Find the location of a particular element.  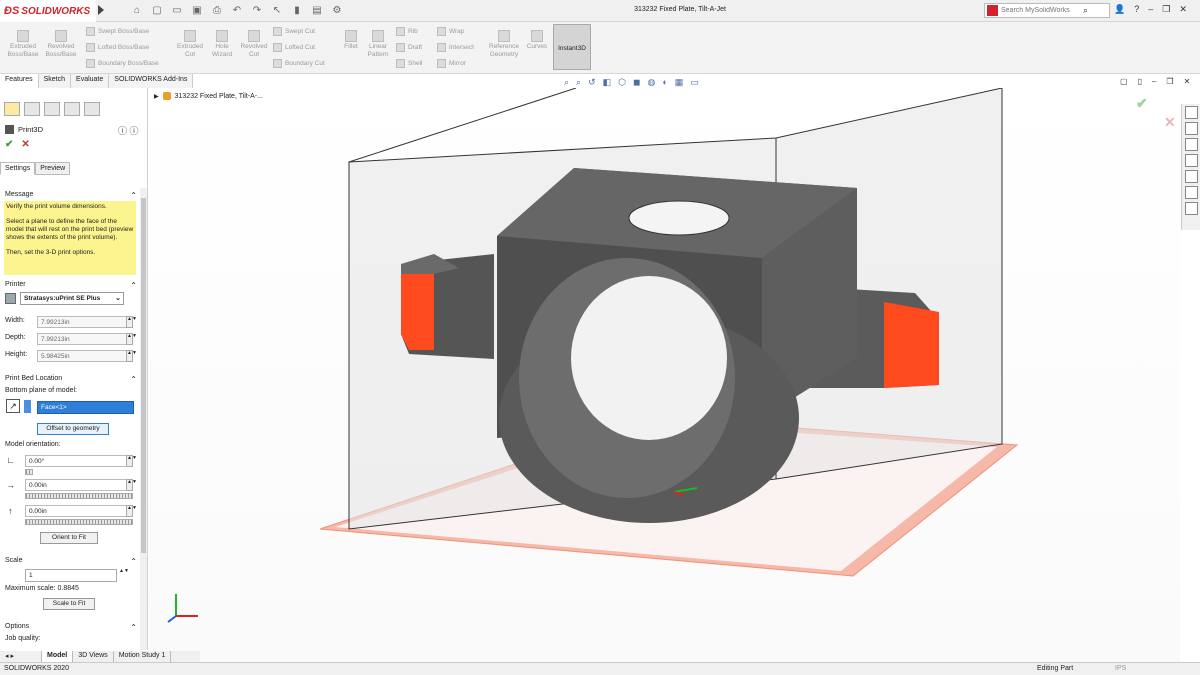

curves-button: Curves is located at coordinates (537, 40).